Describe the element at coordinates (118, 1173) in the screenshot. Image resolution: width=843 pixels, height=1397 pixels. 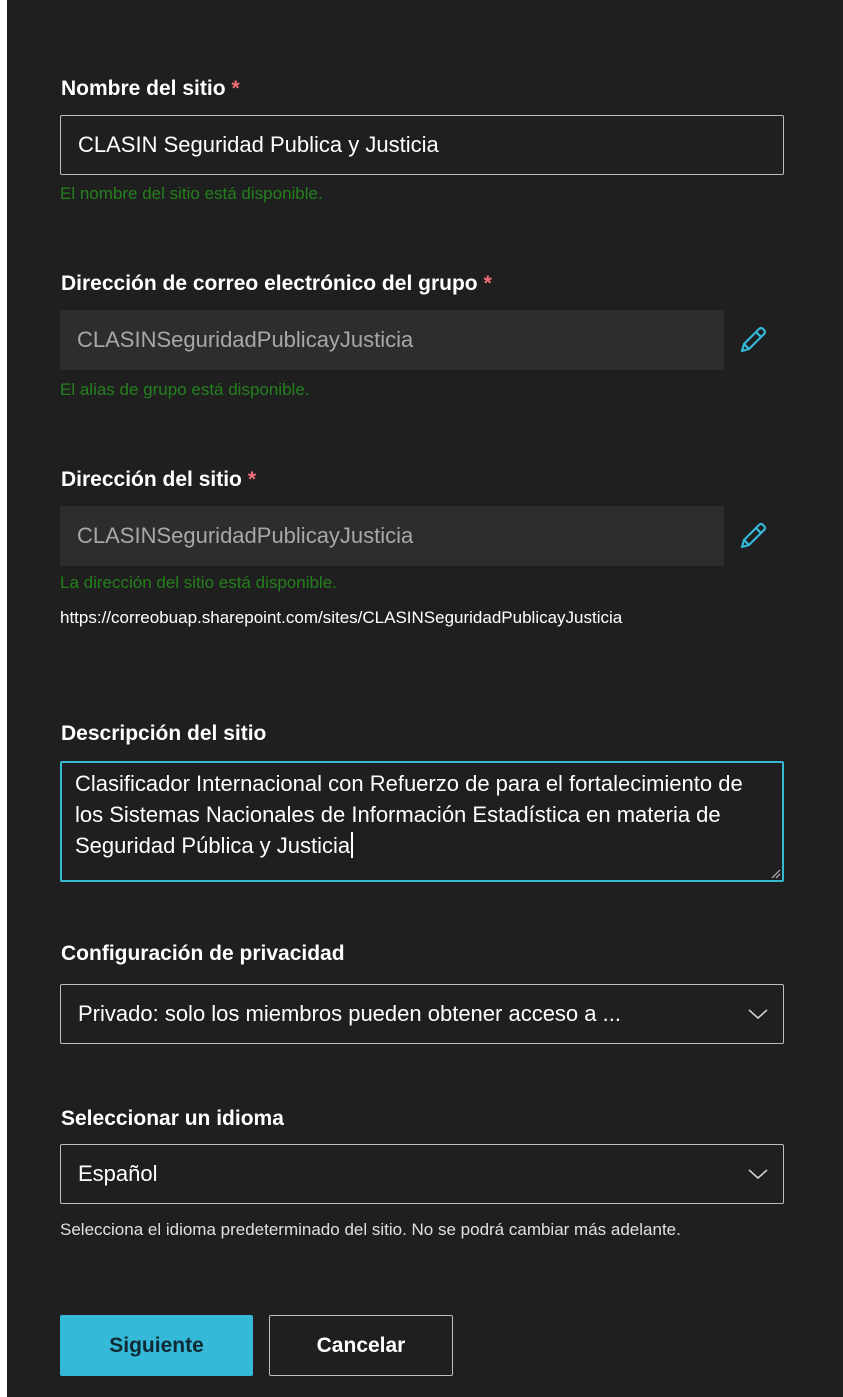
I see `language-selected-value: Español` at that location.